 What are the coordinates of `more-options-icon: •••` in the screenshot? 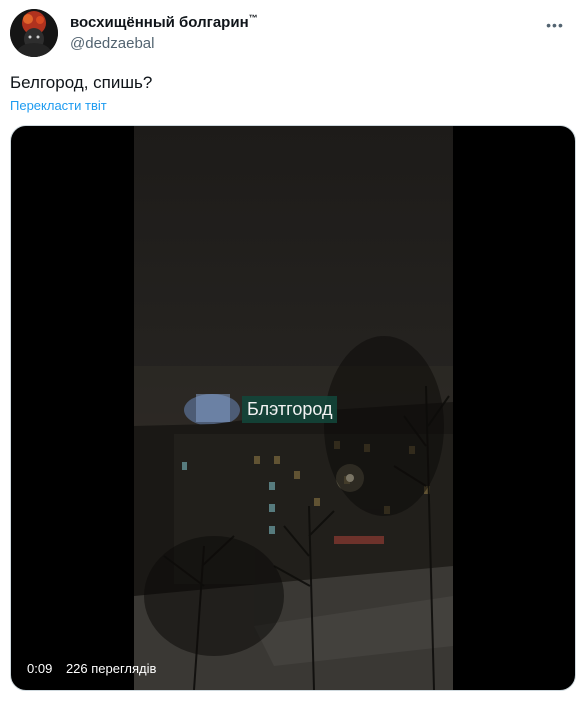 It's located at (555, 25).